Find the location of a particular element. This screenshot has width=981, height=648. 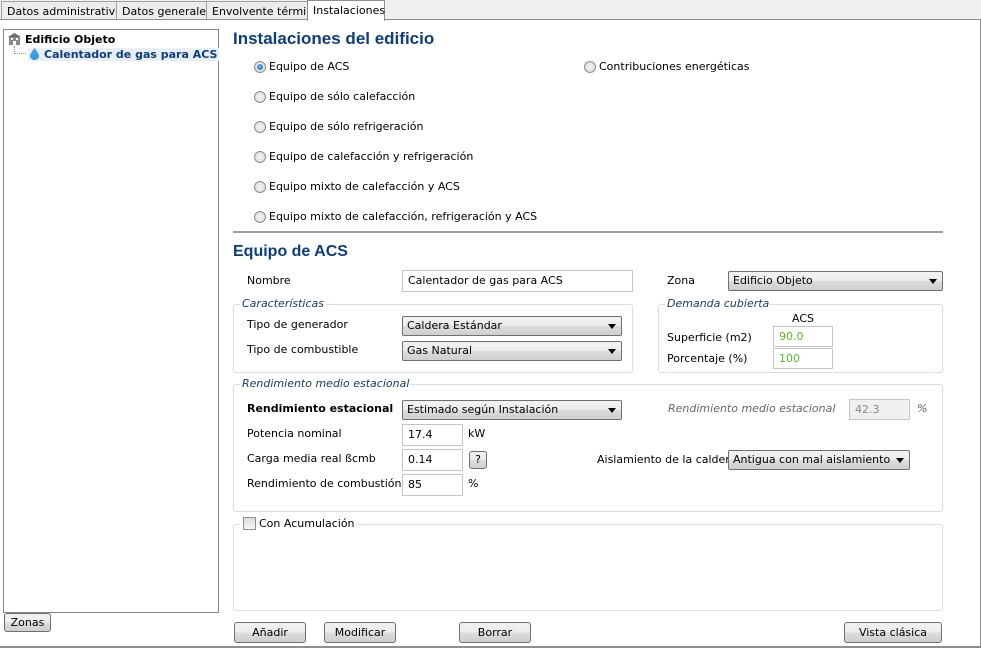

tab-datos-generales: Datos generales is located at coordinates (164, 10).